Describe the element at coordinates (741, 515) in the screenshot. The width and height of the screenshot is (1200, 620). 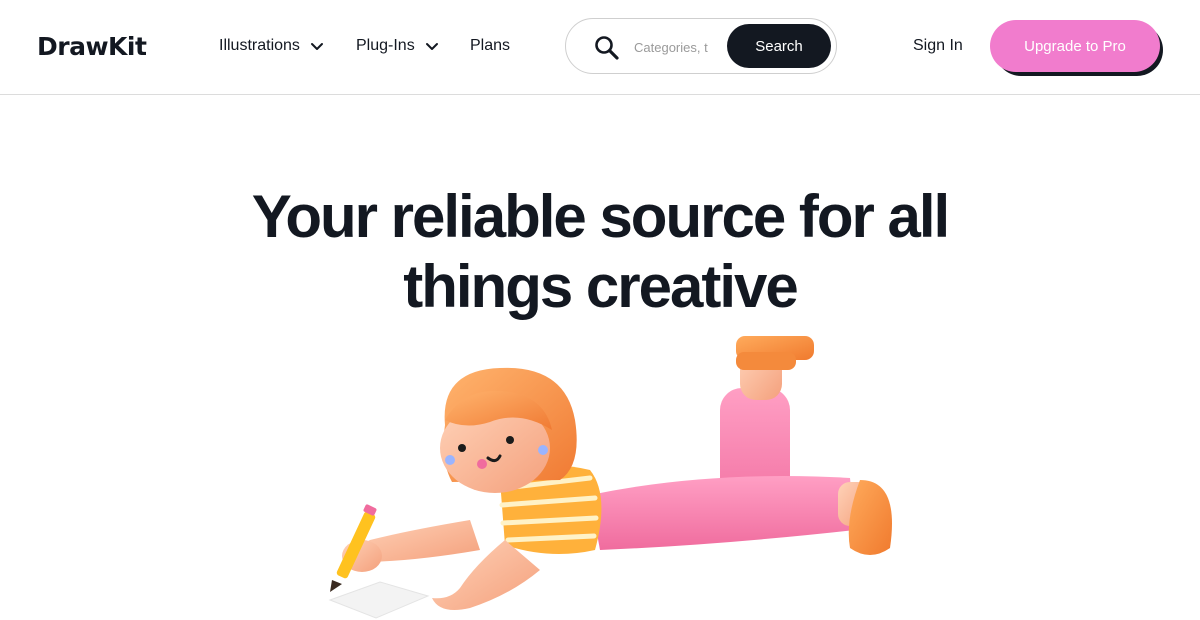
I see `lying-leg` at that location.